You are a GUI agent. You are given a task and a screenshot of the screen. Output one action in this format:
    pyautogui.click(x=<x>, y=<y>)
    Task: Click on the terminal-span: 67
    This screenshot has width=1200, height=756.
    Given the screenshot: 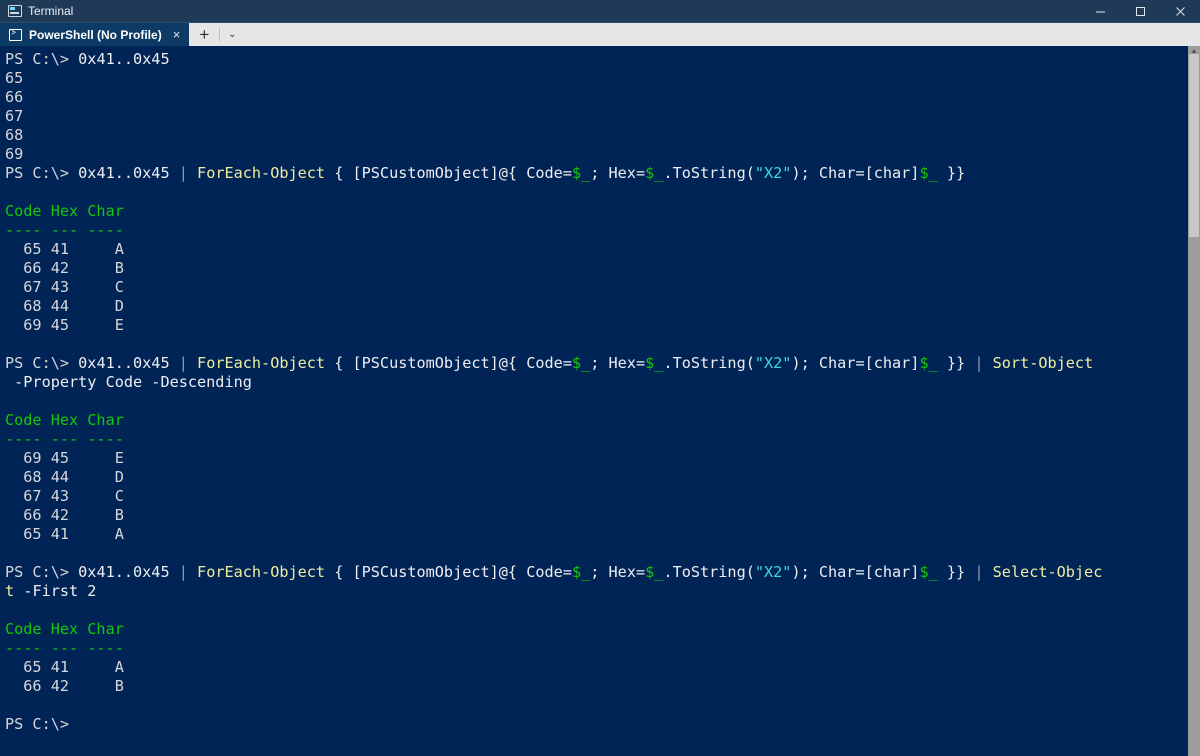 What is the action you would take?
    pyautogui.click(x=14, y=116)
    